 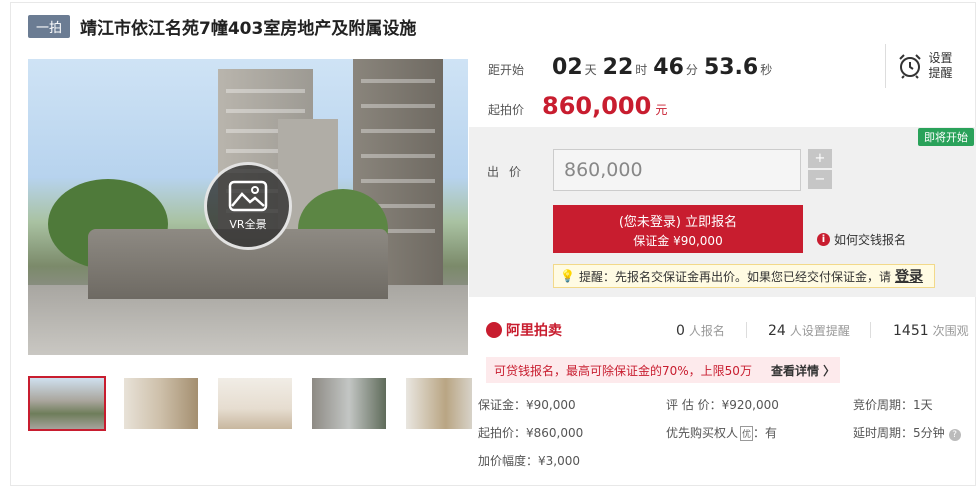 I want to click on deposit-label: 保证金 ¥90,000, so click(x=678, y=241).